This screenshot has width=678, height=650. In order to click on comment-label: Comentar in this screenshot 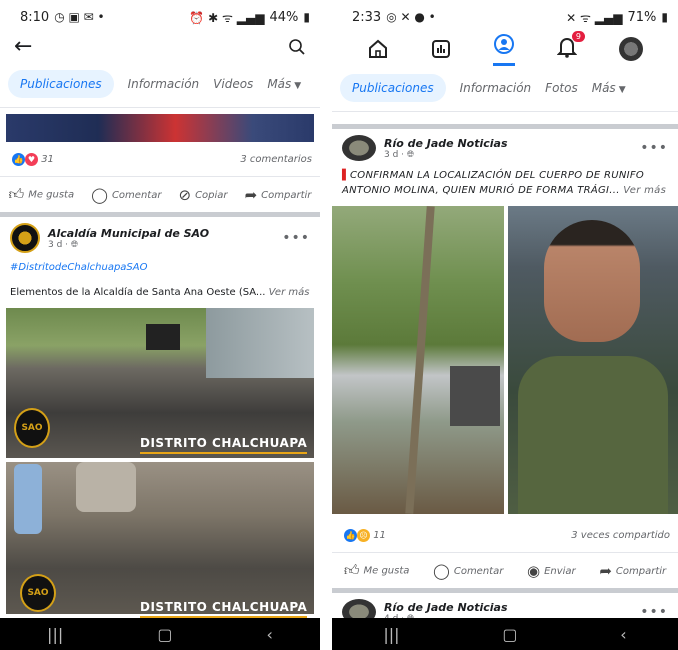, I will do `click(136, 195)`.